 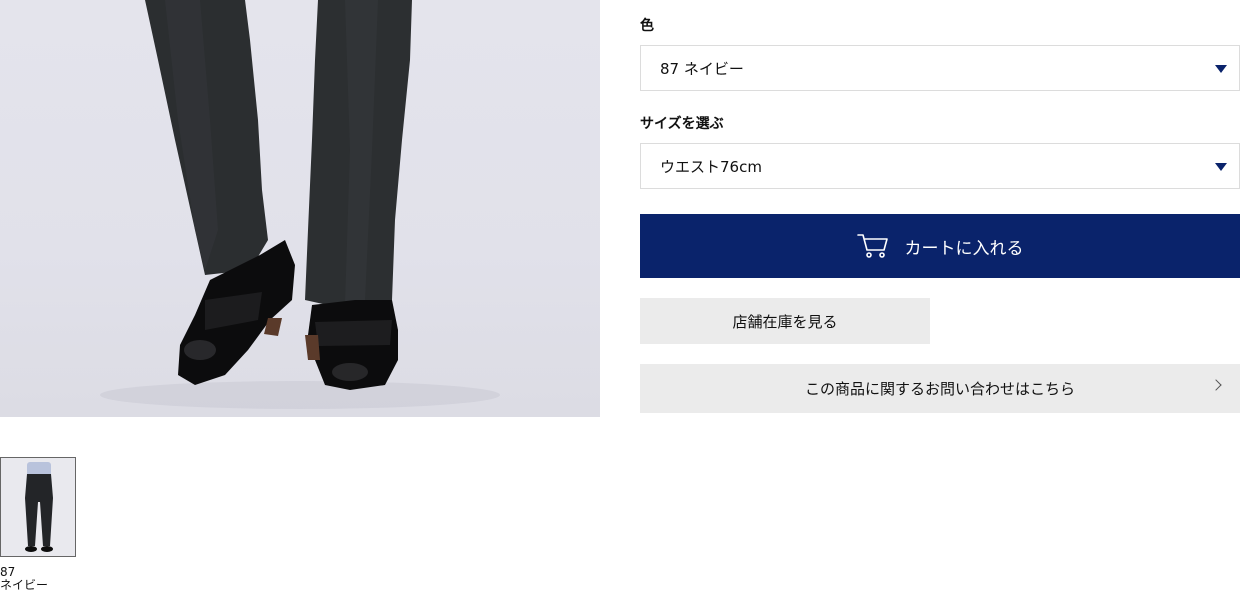 I want to click on add-to-cart-button: カートに入れる, so click(x=940, y=246).